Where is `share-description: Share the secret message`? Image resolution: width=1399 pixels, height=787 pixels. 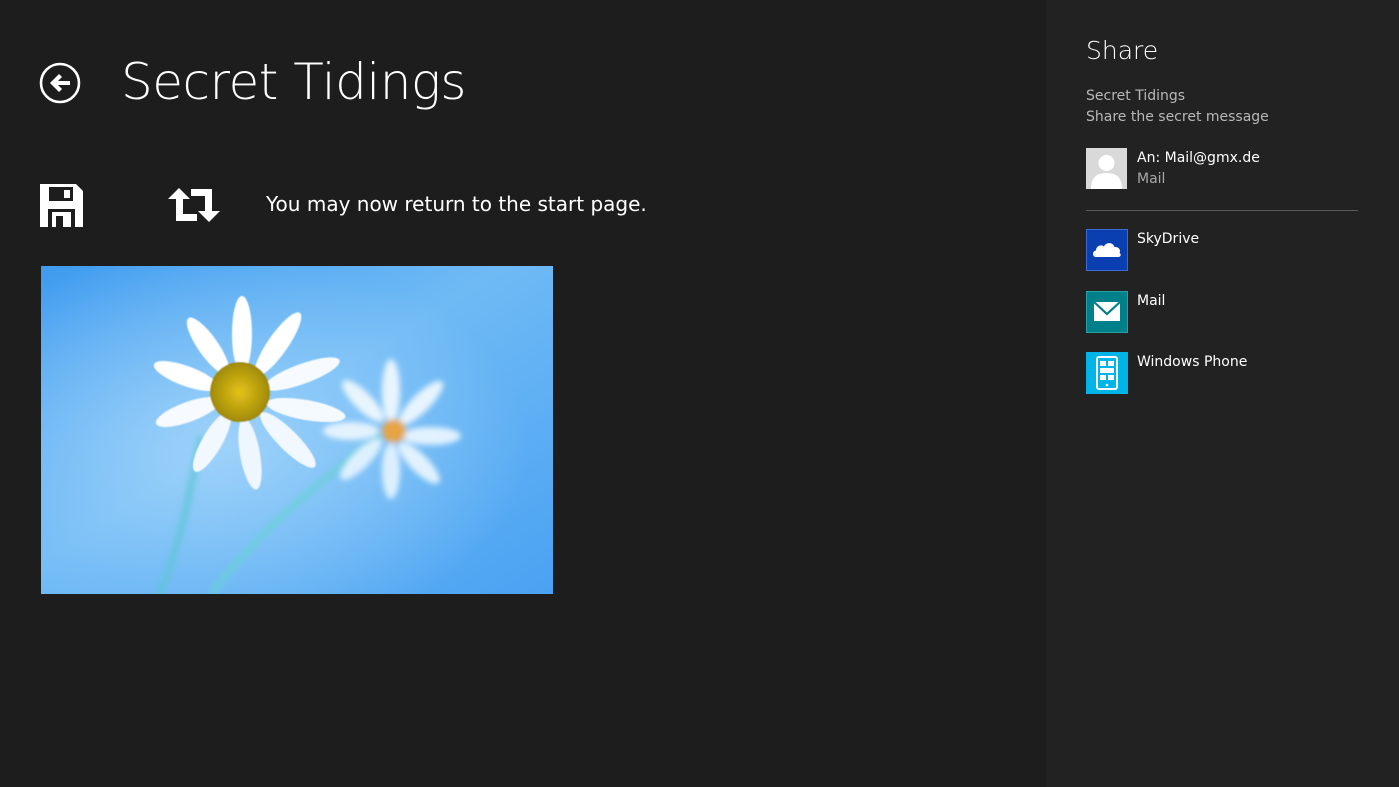
share-description: Share the secret message is located at coordinates (1177, 117).